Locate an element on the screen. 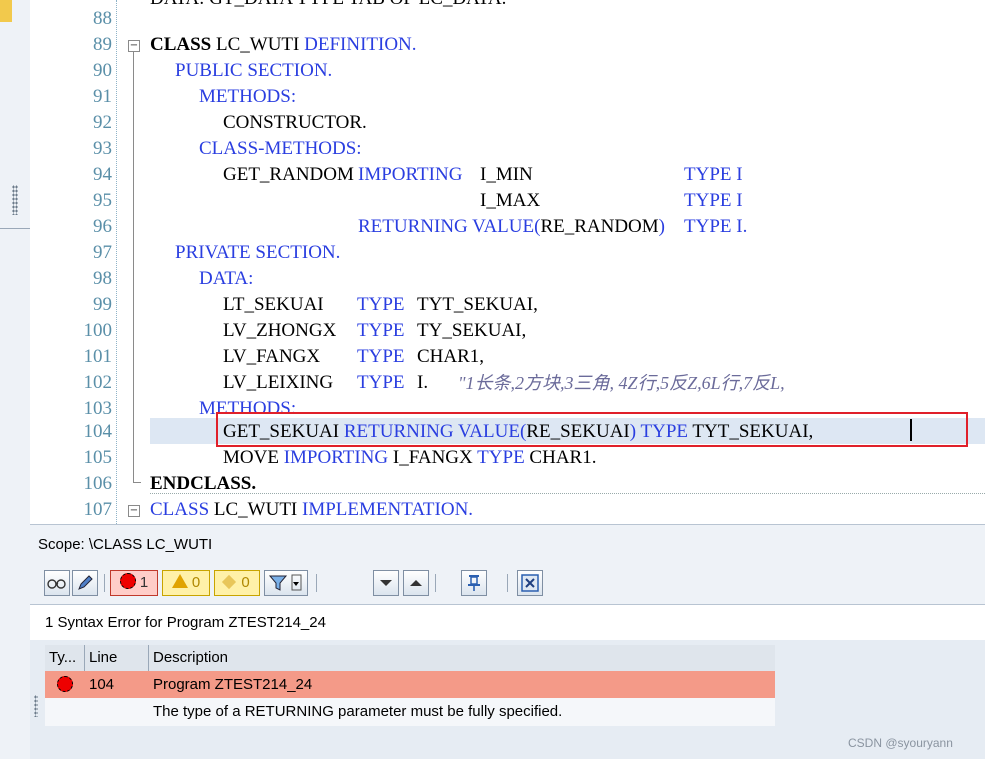  line-number: 107 is located at coordinates (98, 509).